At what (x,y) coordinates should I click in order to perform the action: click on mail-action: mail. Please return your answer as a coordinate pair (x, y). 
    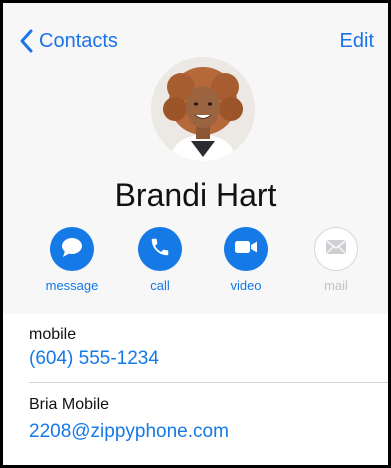
    Looking at the image, I should click on (336, 261).